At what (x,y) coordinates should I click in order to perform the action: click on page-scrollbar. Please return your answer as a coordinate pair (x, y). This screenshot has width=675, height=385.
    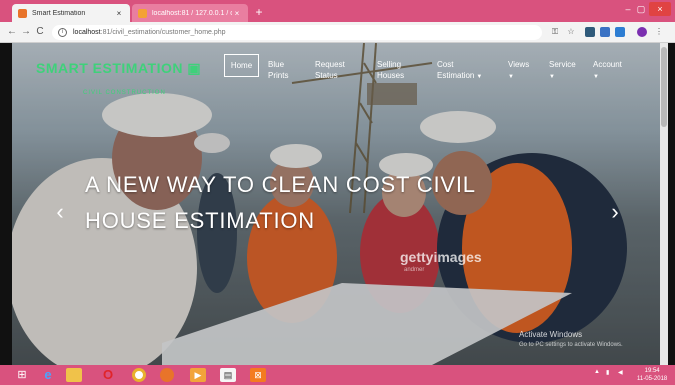
    Looking at the image, I should click on (664, 204).